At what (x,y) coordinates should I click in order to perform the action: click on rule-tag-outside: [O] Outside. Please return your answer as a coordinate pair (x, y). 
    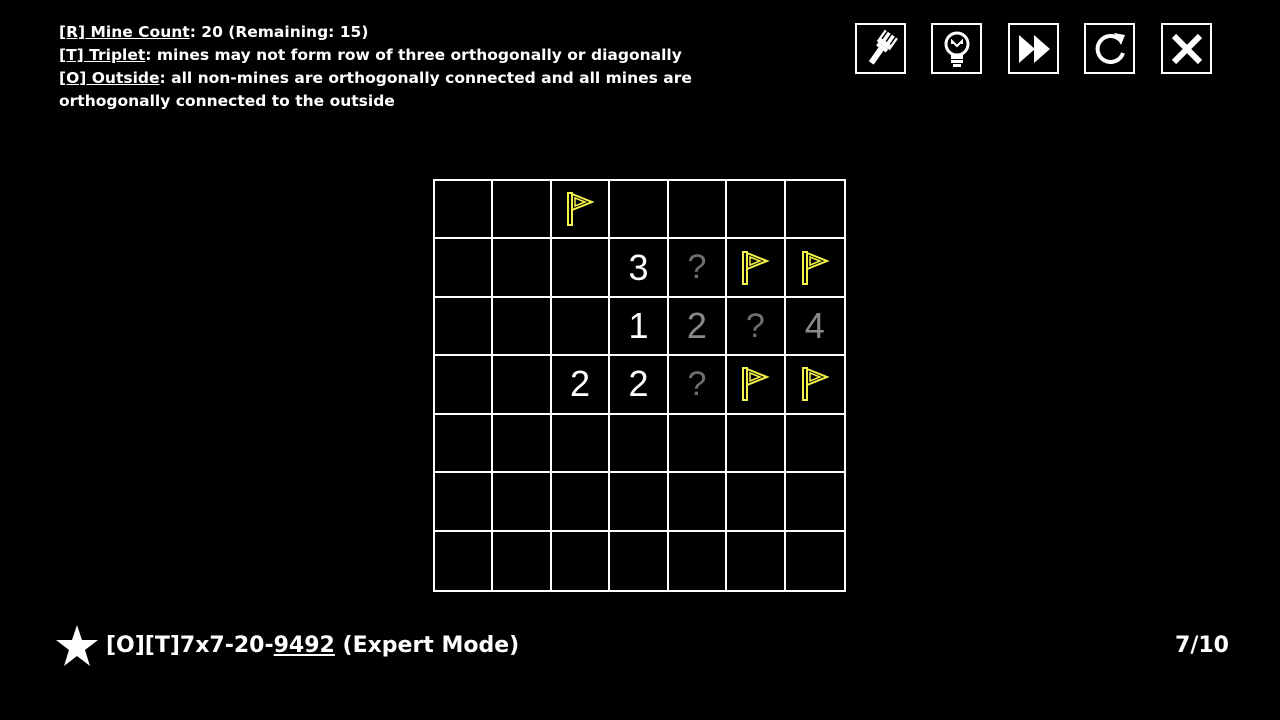
    Looking at the image, I should click on (109, 78).